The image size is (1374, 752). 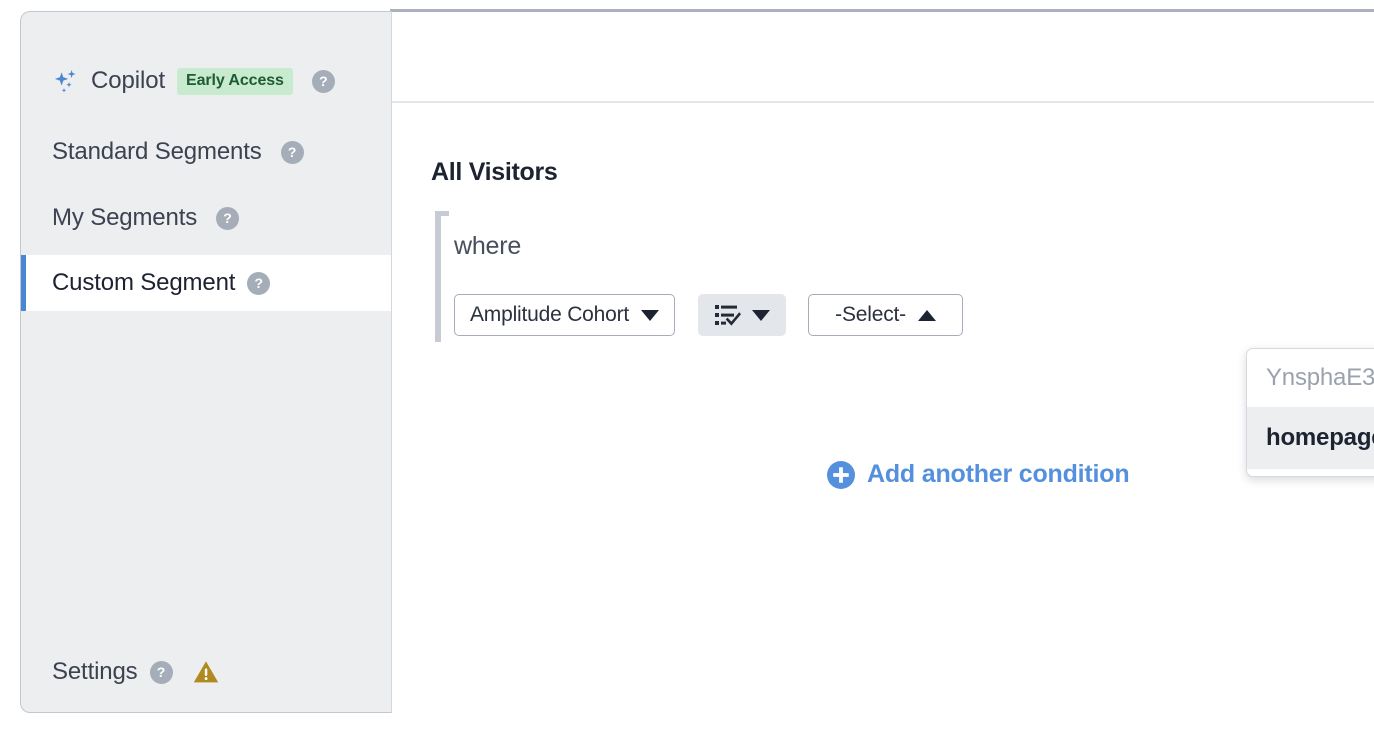 What do you see at coordinates (125, 217) in the screenshot?
I see `sidebar-item-label: My Segments` at bounding box center [125, 217].